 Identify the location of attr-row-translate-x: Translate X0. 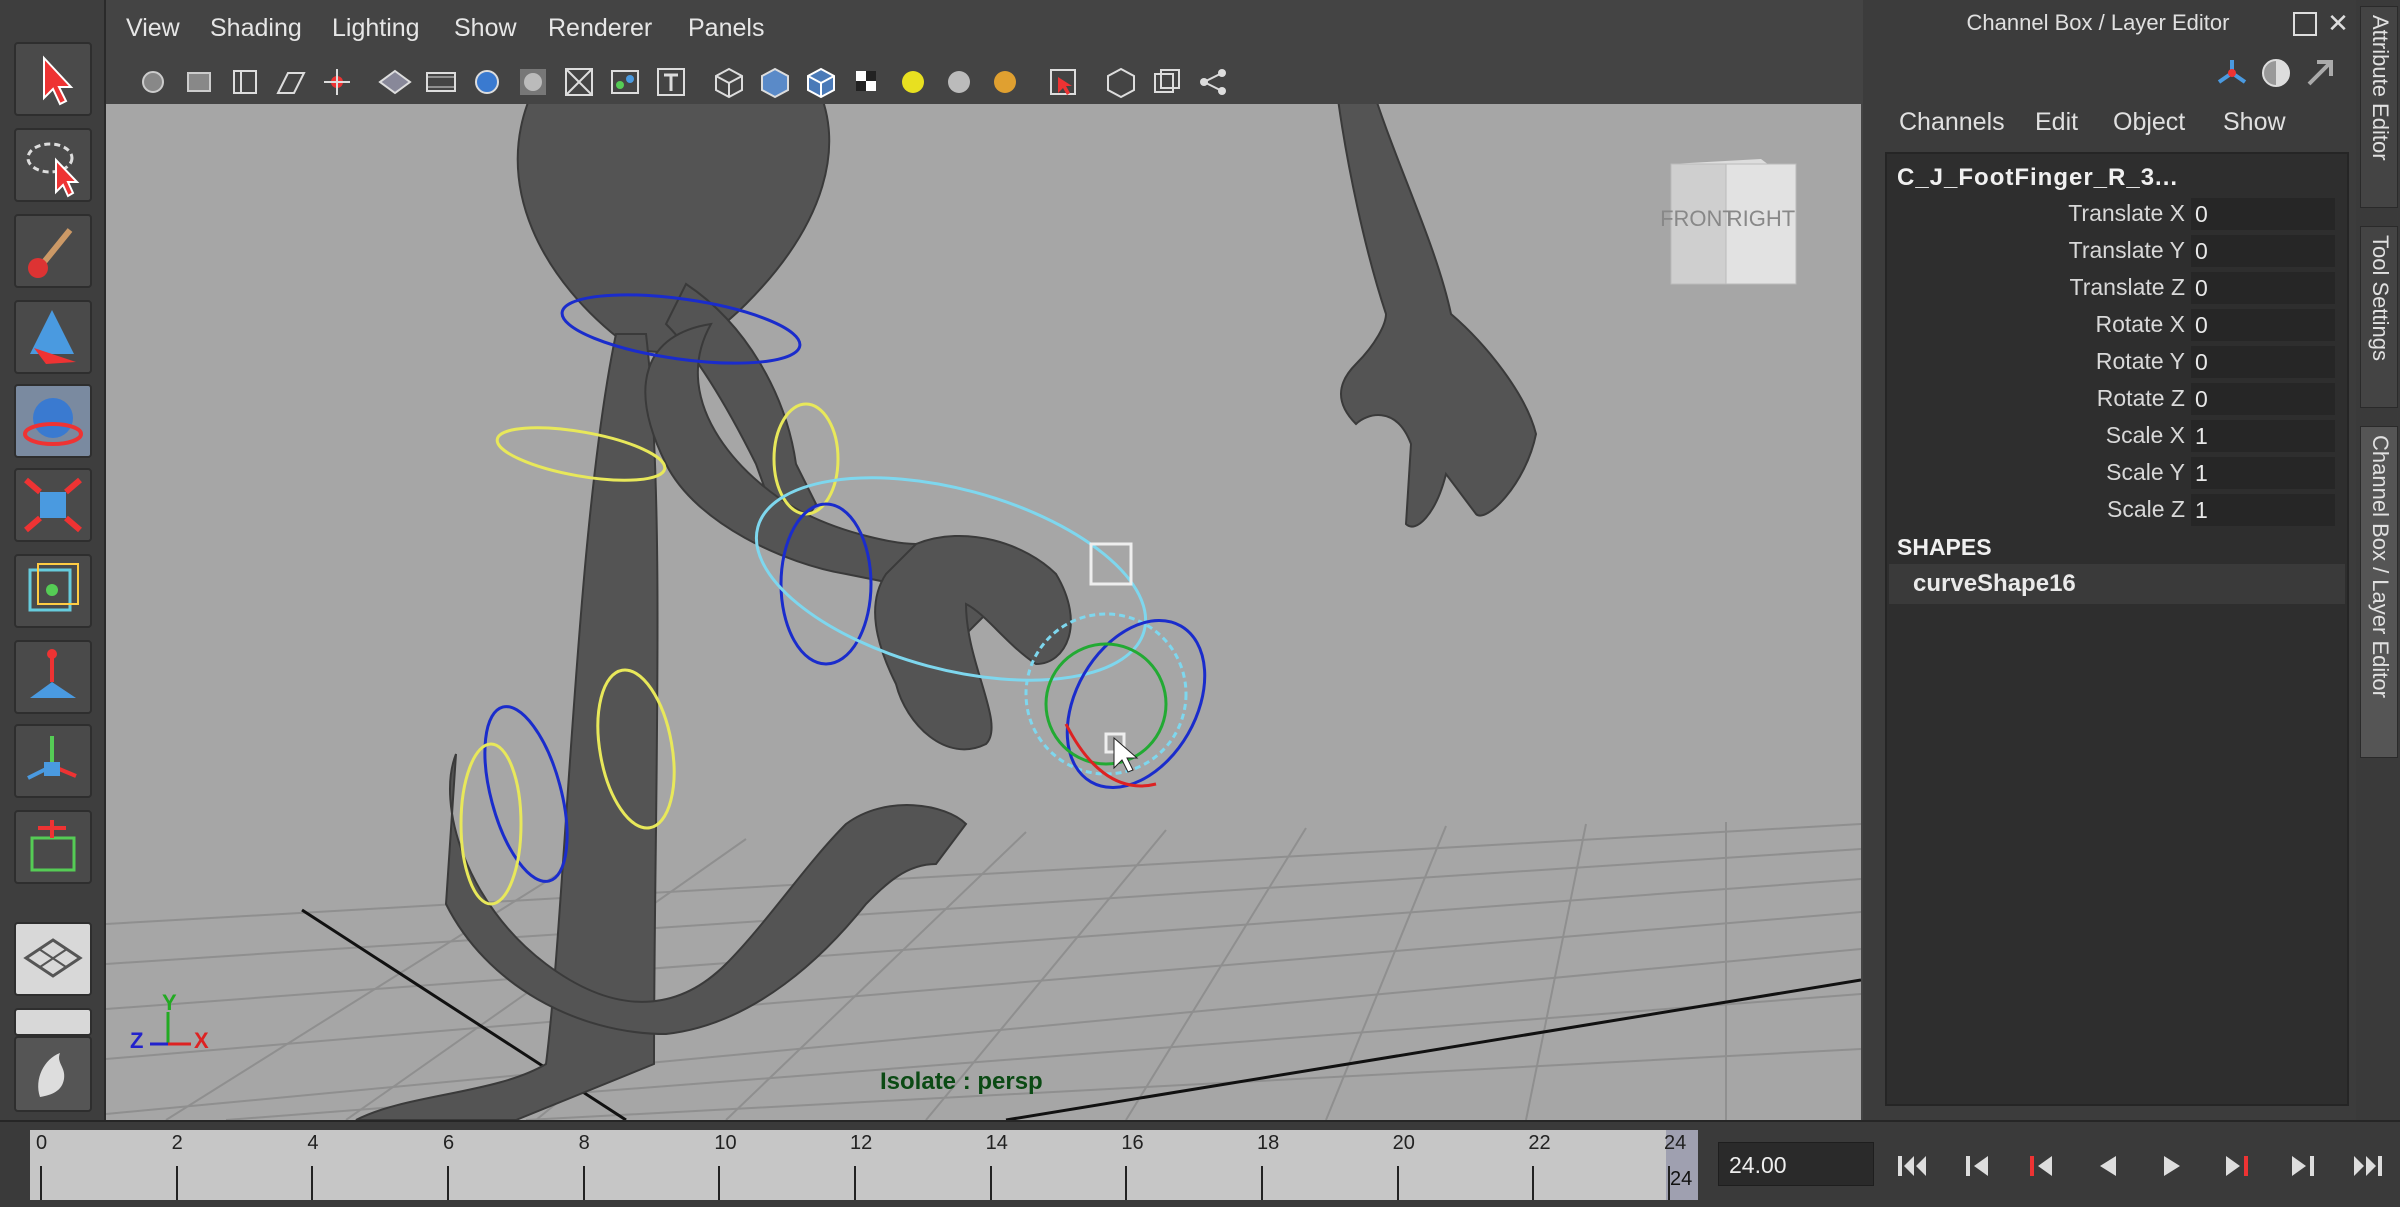
(2116, 214).